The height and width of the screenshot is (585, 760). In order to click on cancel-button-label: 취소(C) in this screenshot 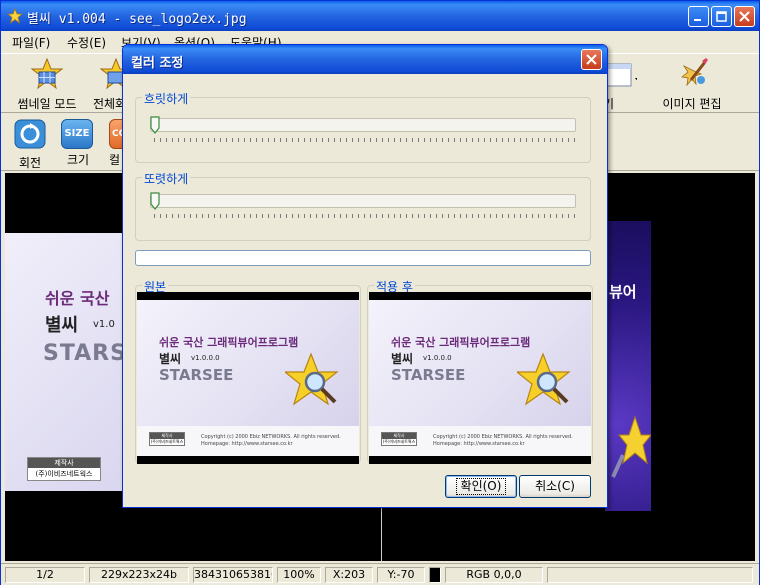, I will do `click(555, 486)`.